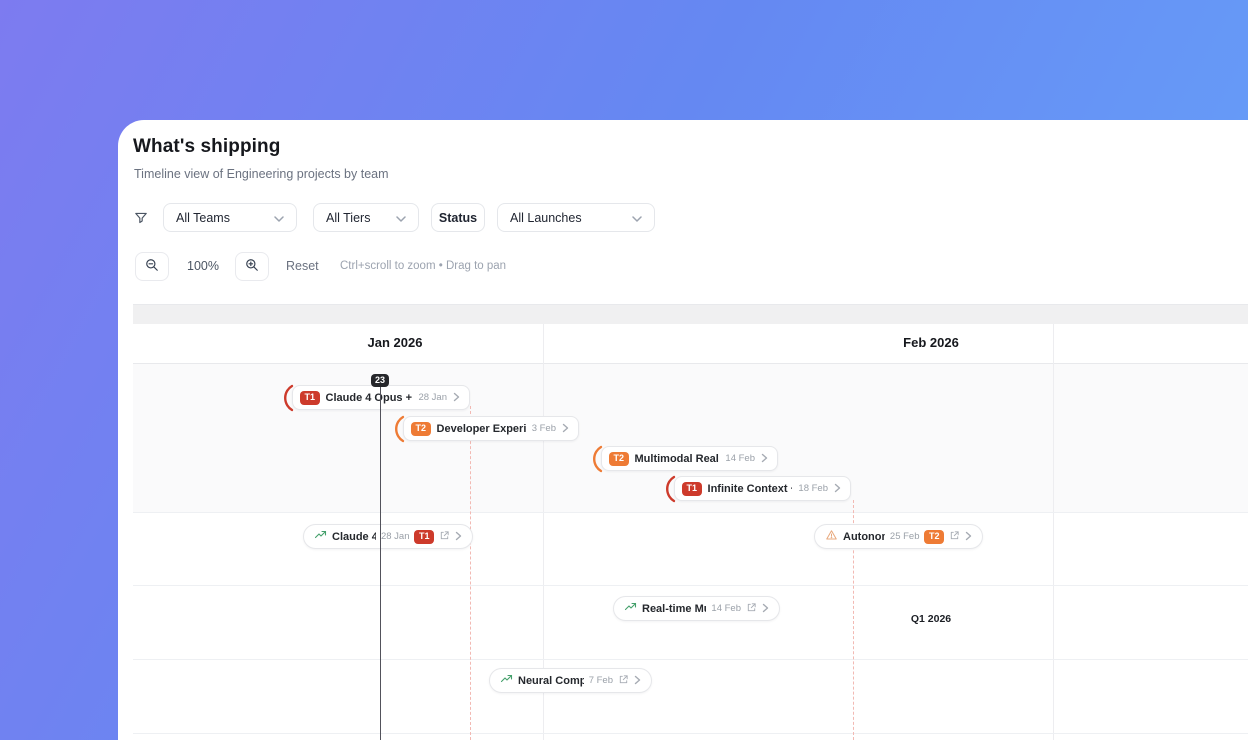  I want to click on timeline-bar: T2 Developer Experie... 3 Feb, so click(487, 429).